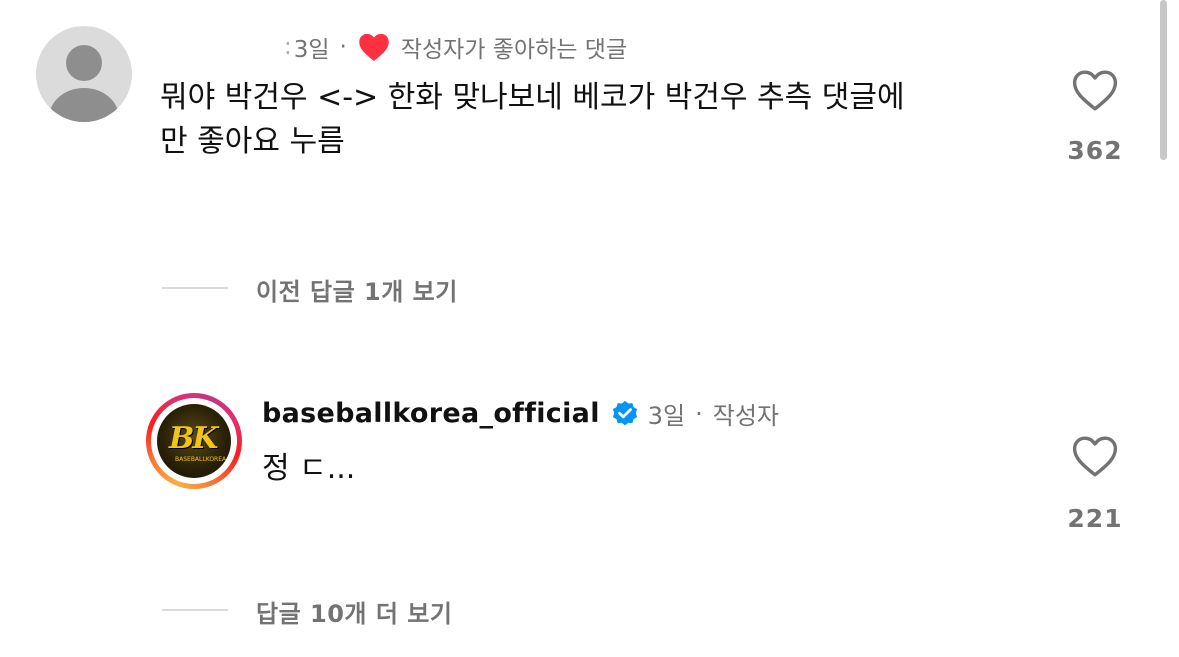  What do you see at coordinates (84, 63) in the screenshot?
I see `avatar-head-shape` at bounding box center [84, 63].